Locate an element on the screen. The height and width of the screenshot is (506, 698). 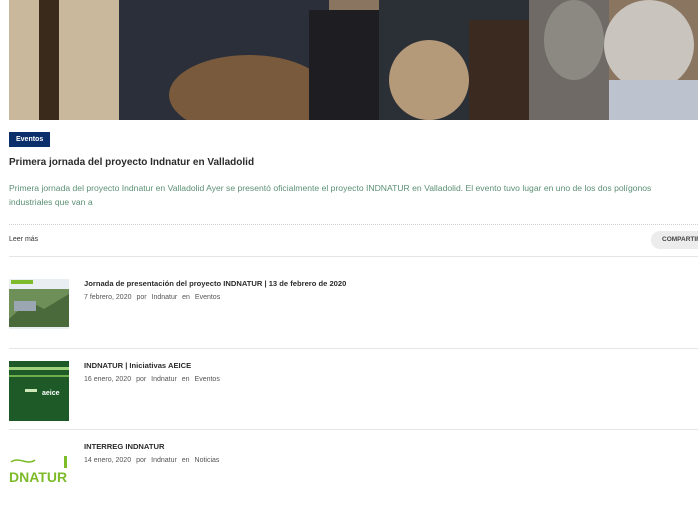
post-meta: 14 enero, 2020 por Indnatur en Noticias is located at coordinates (153, 460).